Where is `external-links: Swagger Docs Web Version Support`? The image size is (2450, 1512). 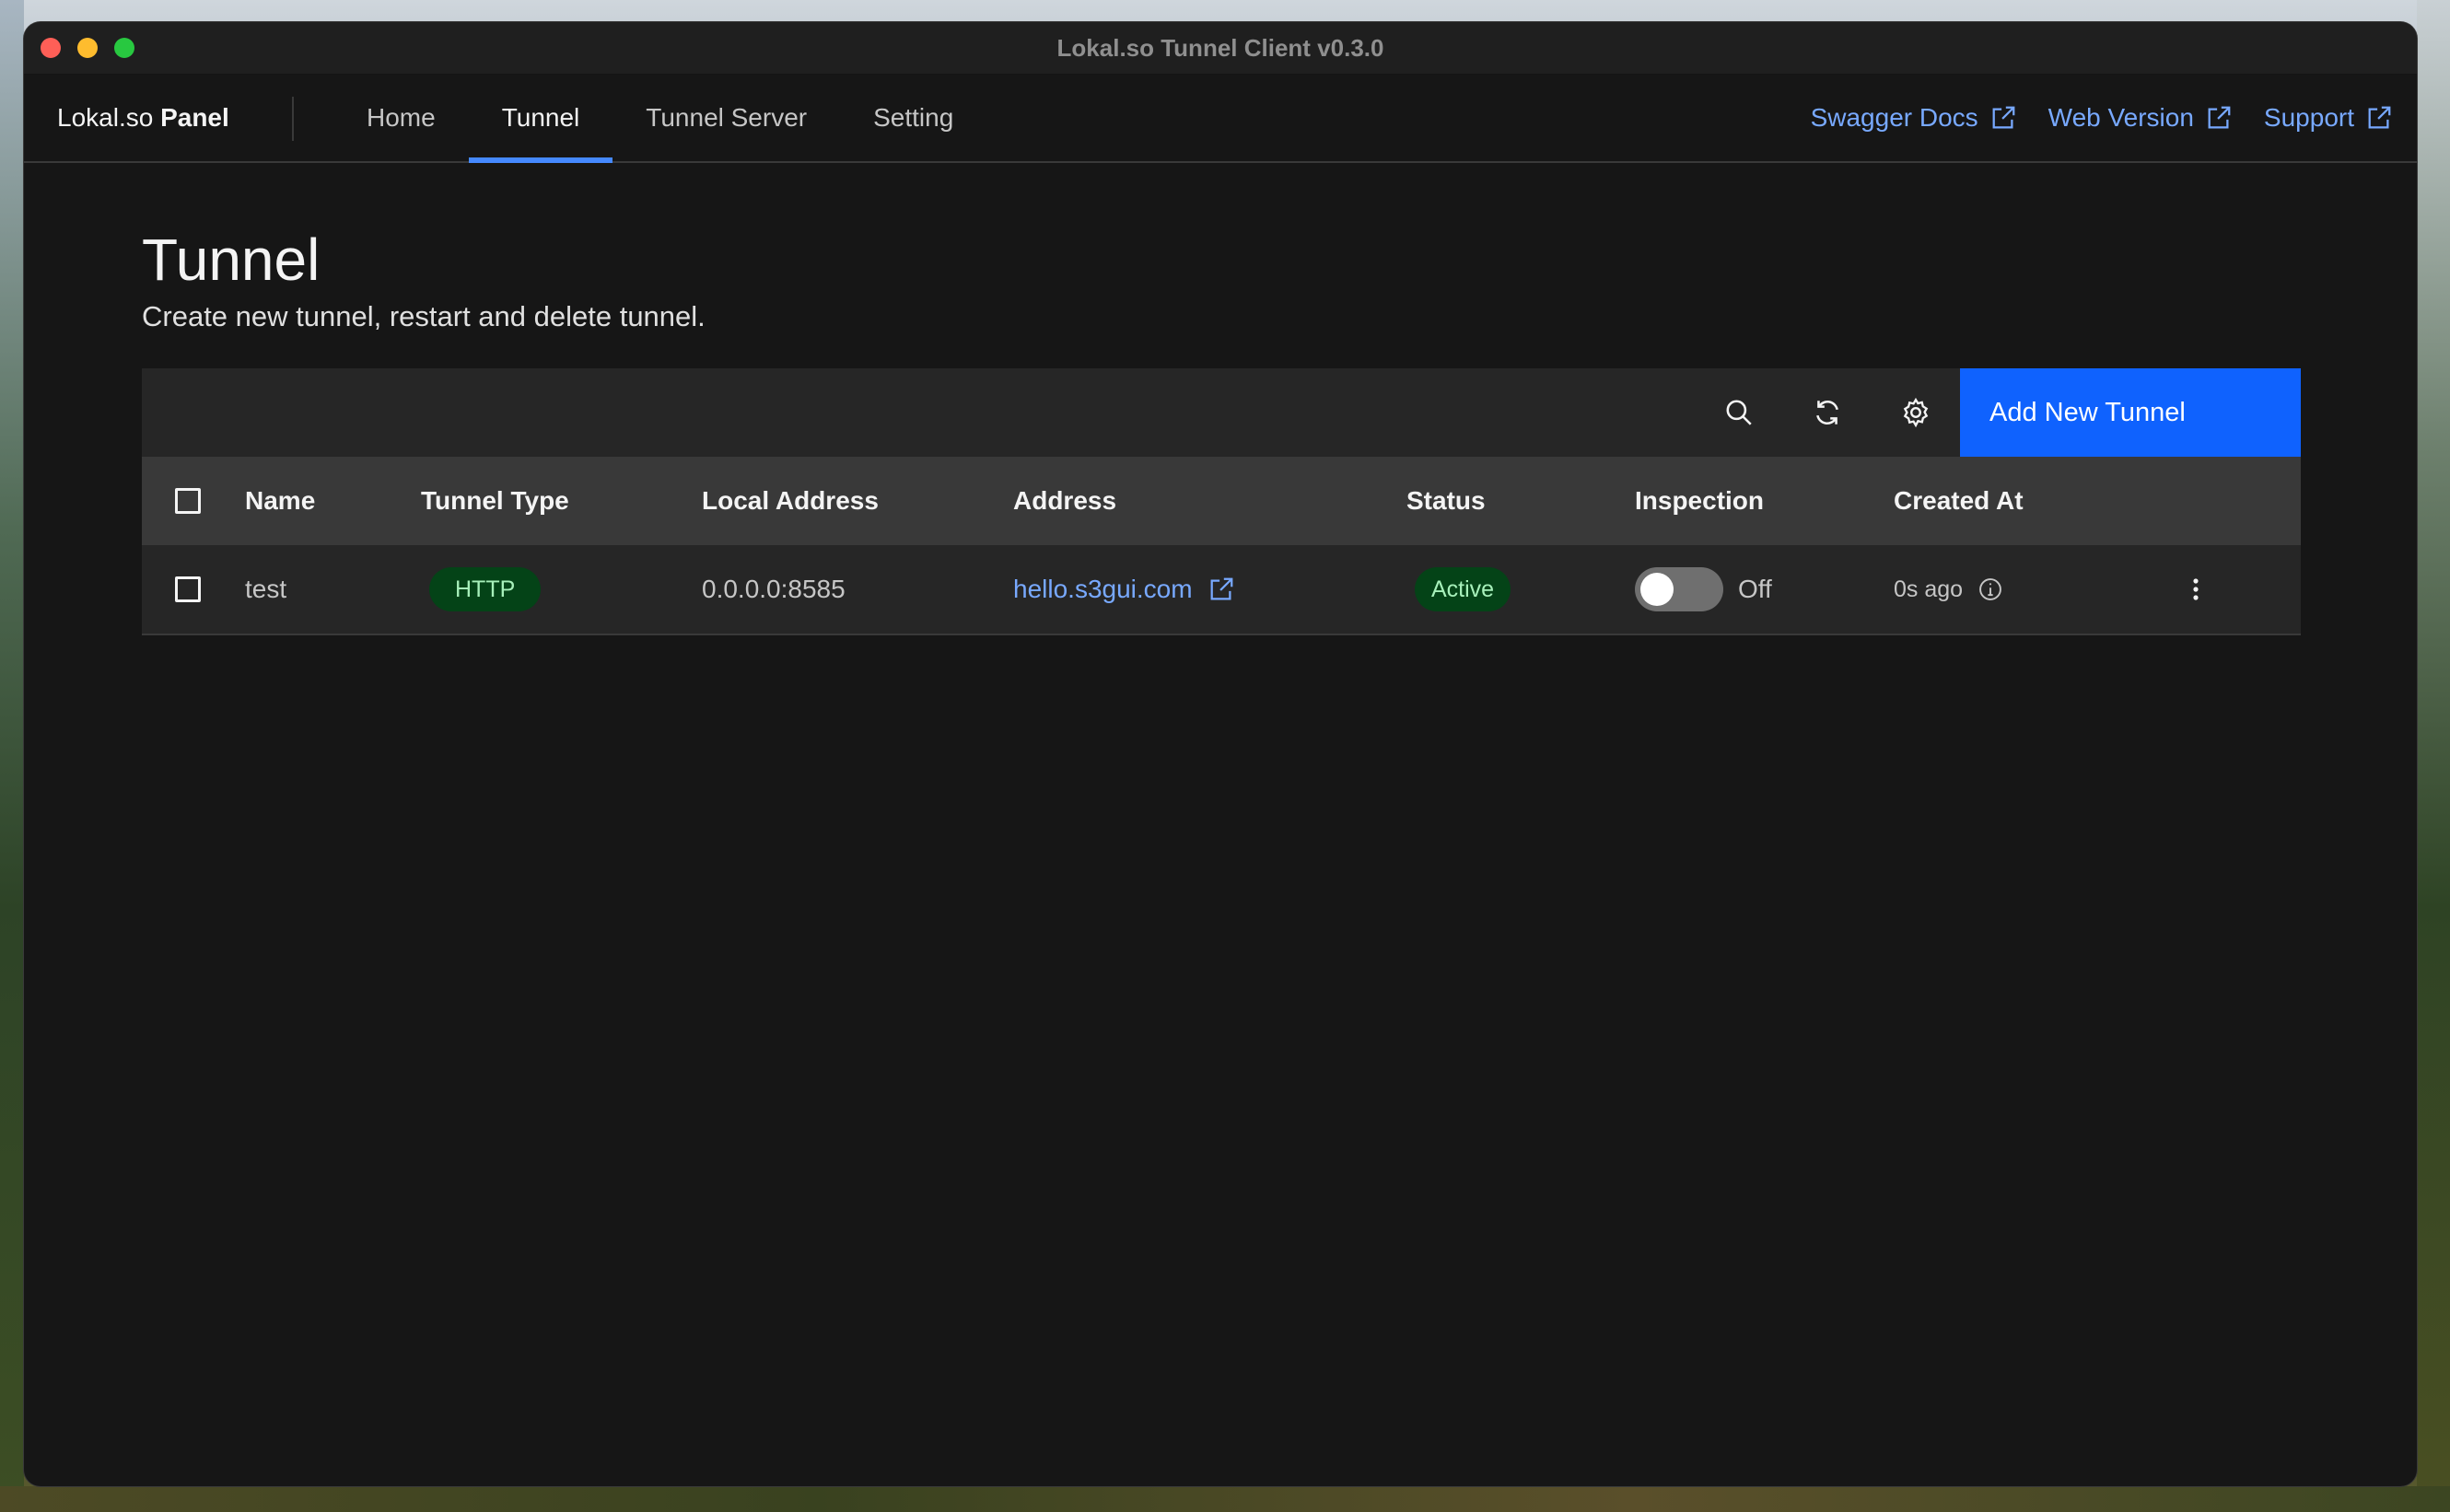
external-links: Swagger Docs Web Version Support is located at coordinates (2102, 118).